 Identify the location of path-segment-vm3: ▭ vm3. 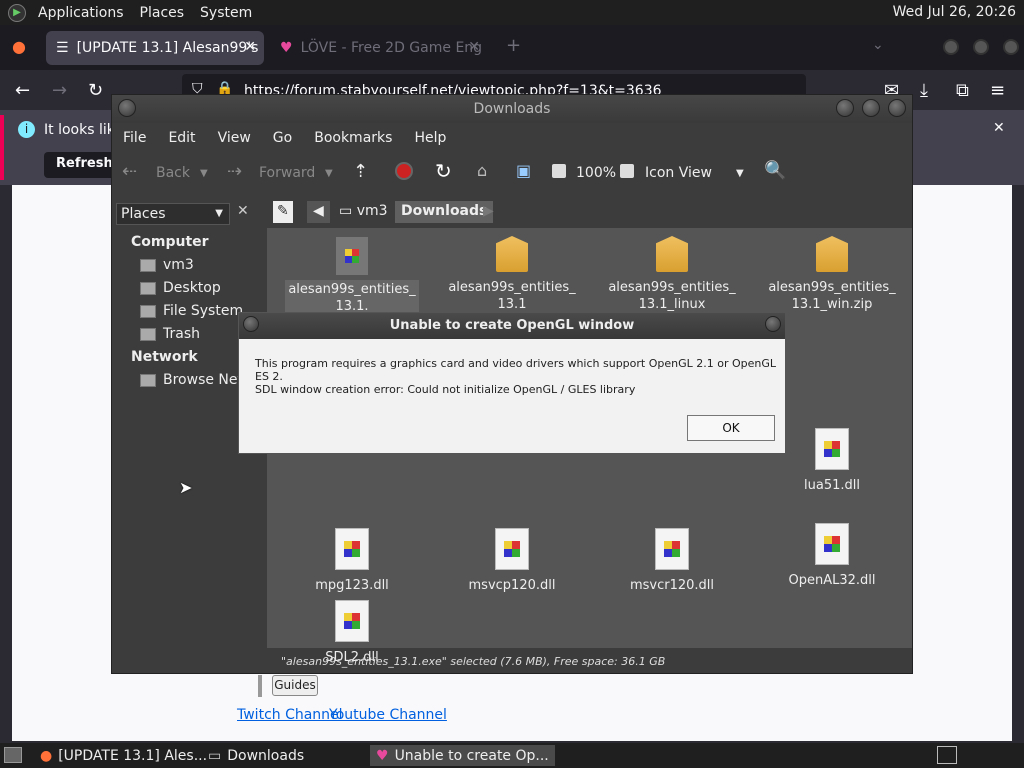
(363, 212).